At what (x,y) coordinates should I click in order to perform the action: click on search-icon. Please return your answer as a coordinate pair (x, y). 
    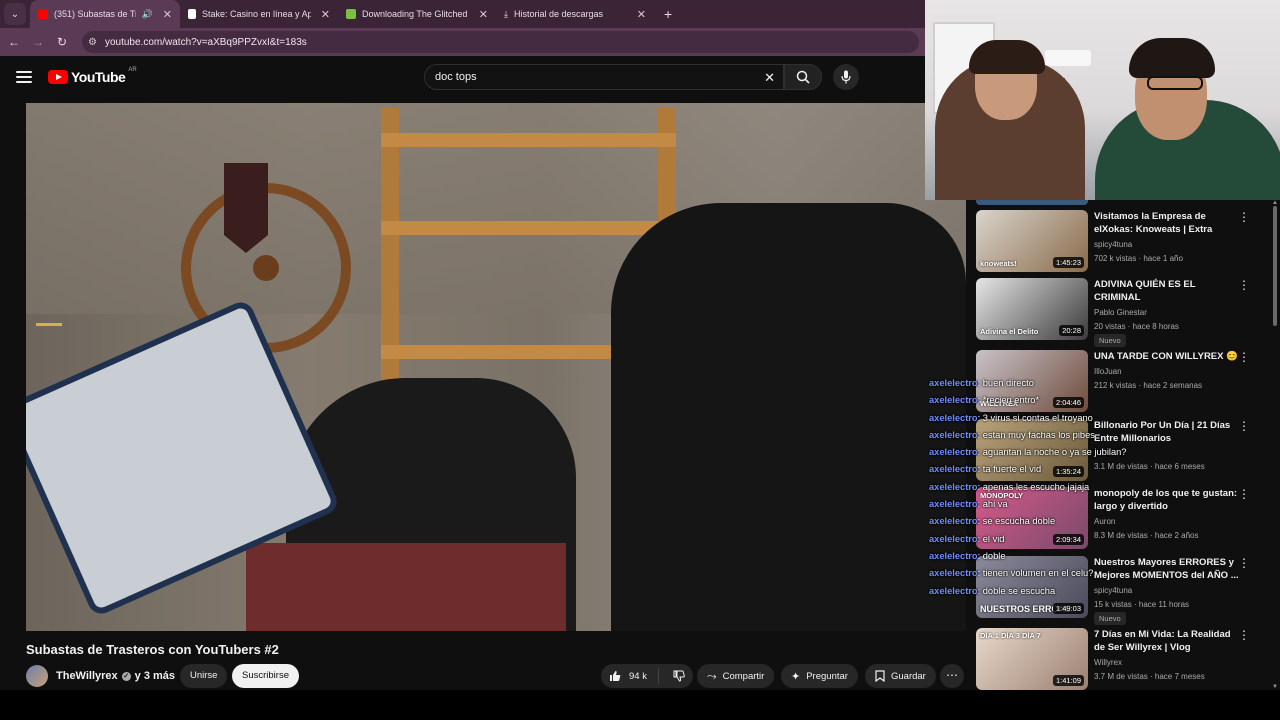
    Looking at the image, I should click on (803, 77).